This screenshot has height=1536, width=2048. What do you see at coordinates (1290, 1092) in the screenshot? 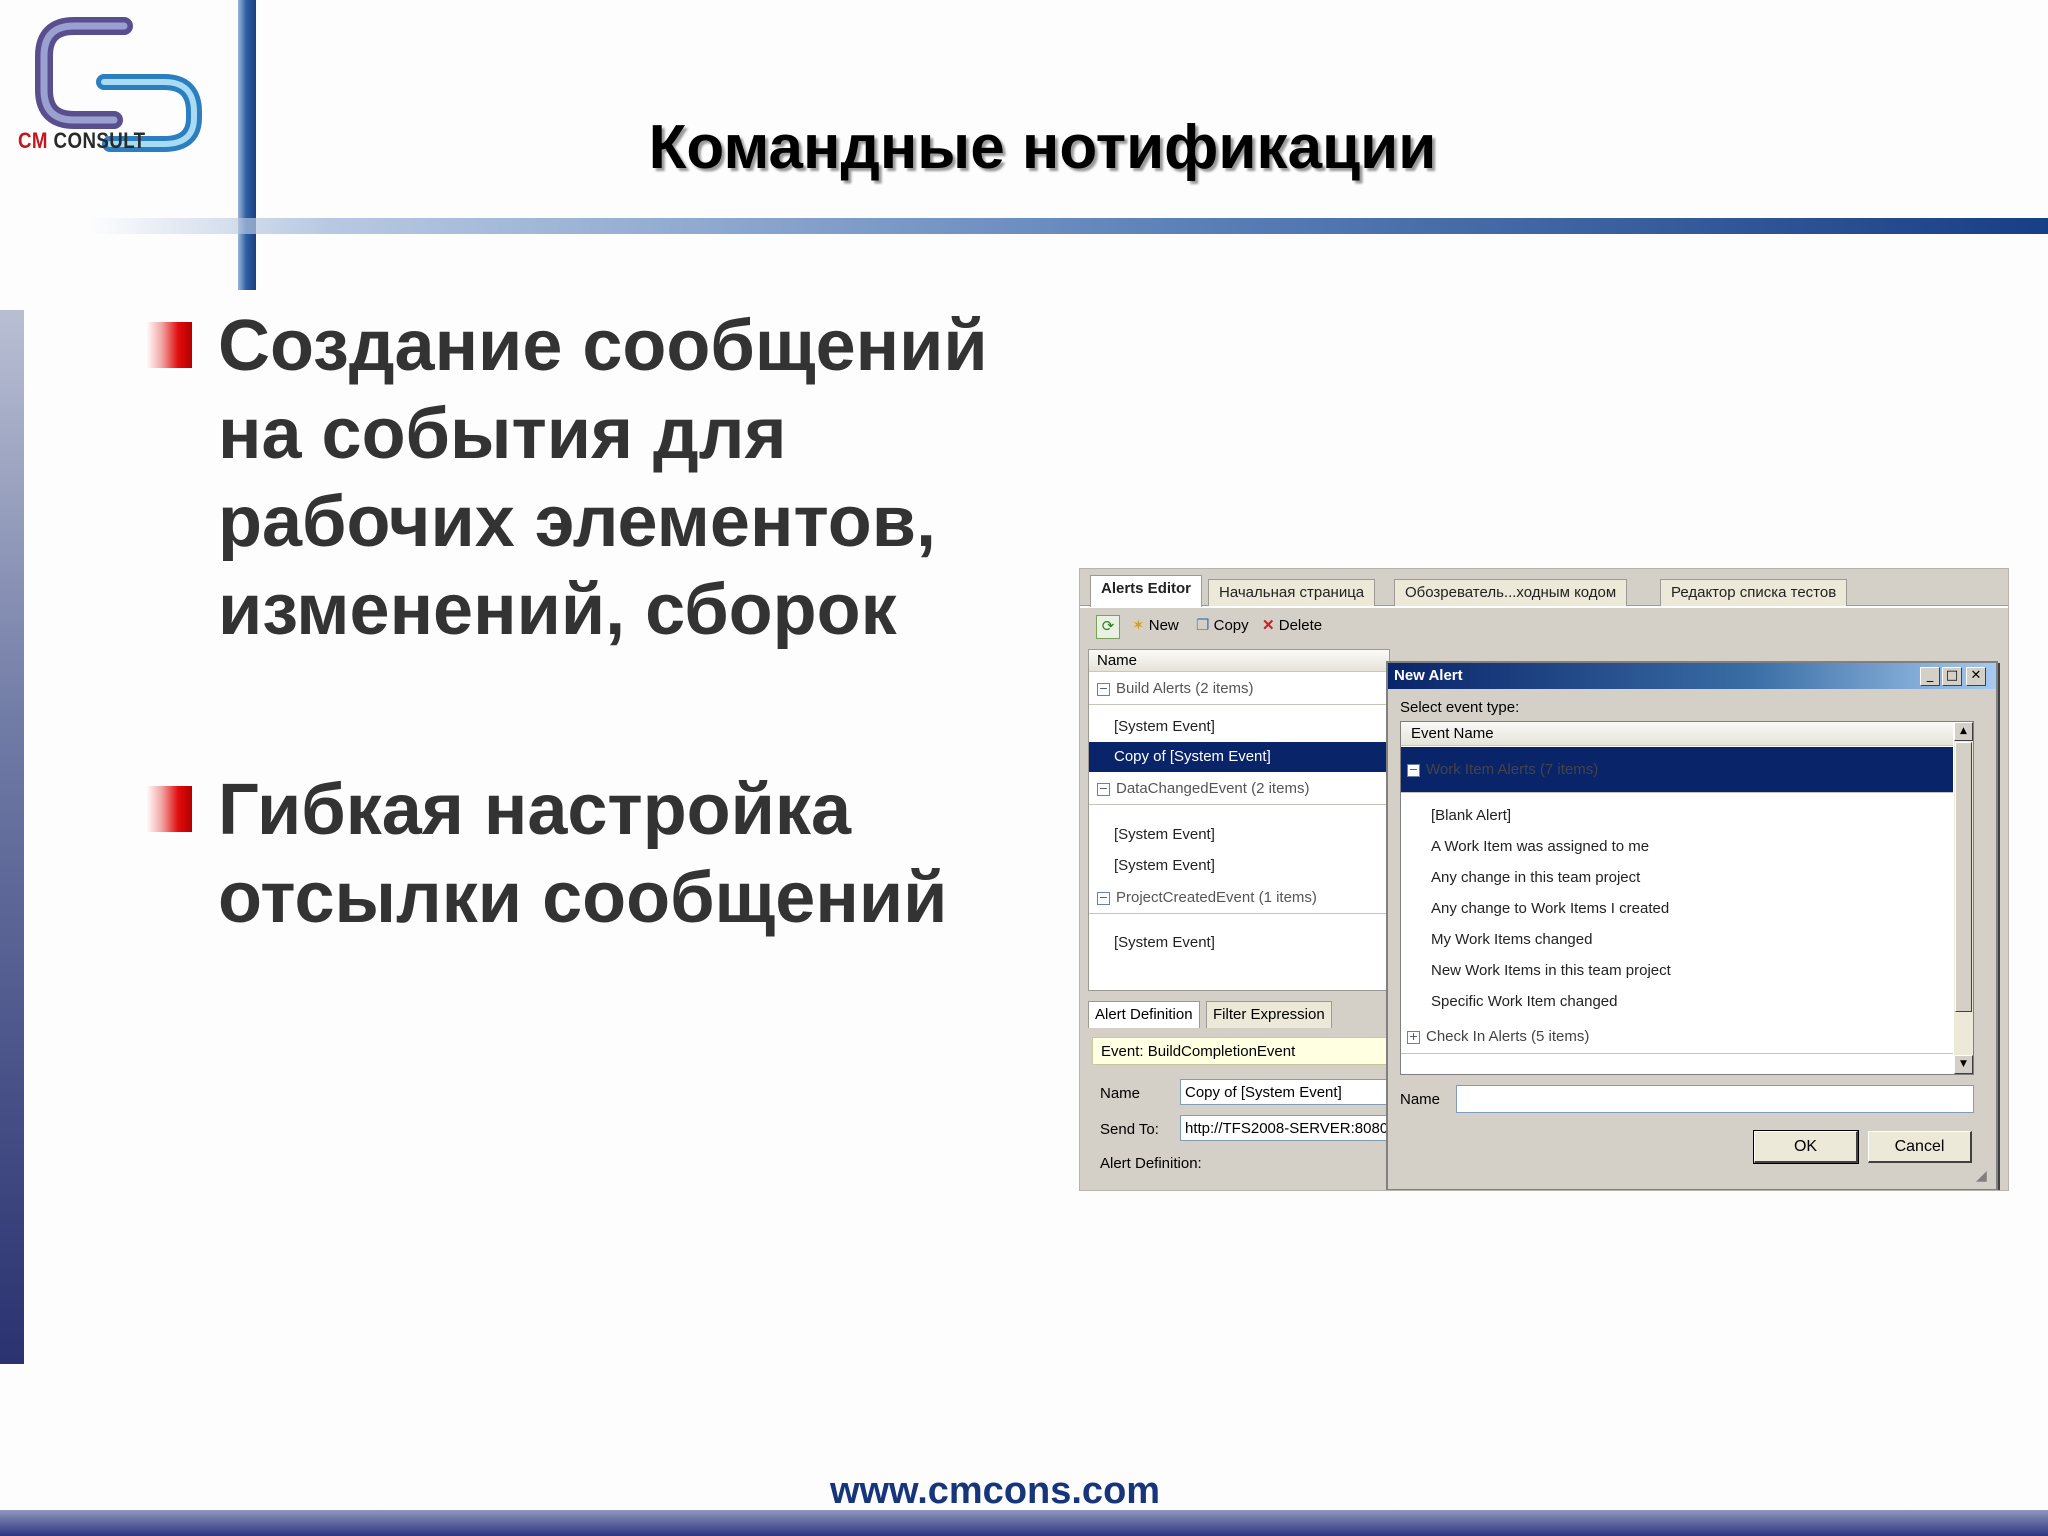
I see `name-field: Copy of [System Event]` at bounding box center [1290, 1092].